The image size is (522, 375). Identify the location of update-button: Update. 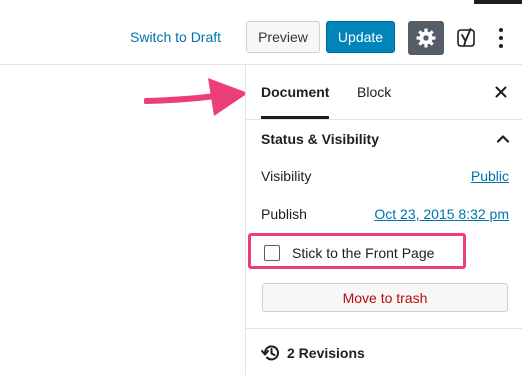
(360, 37).